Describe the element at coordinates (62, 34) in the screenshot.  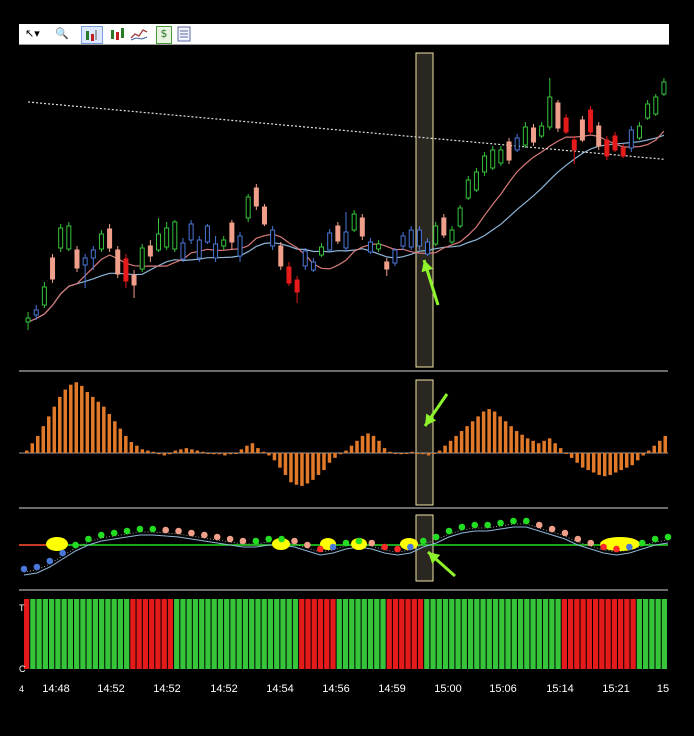
I see `zoom-icon: 🔍` at that location.